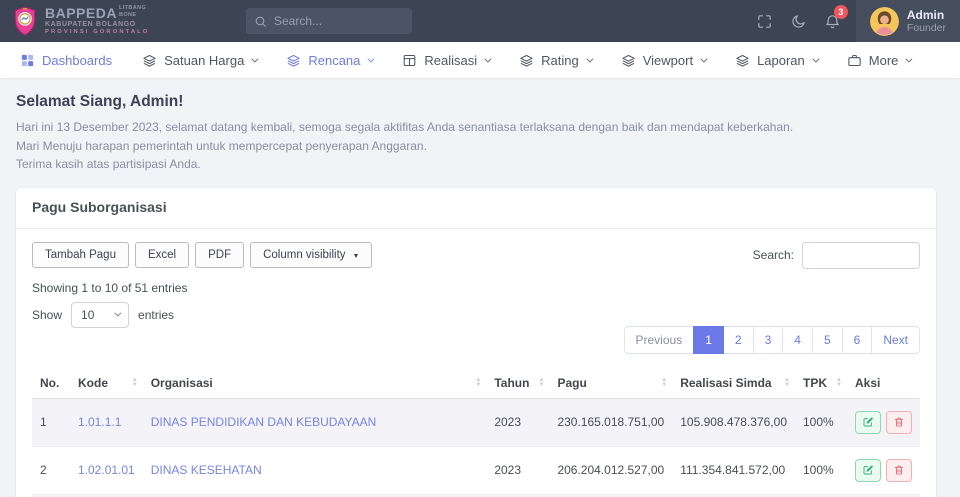  I want to click on search-icon, so click(260, 21).